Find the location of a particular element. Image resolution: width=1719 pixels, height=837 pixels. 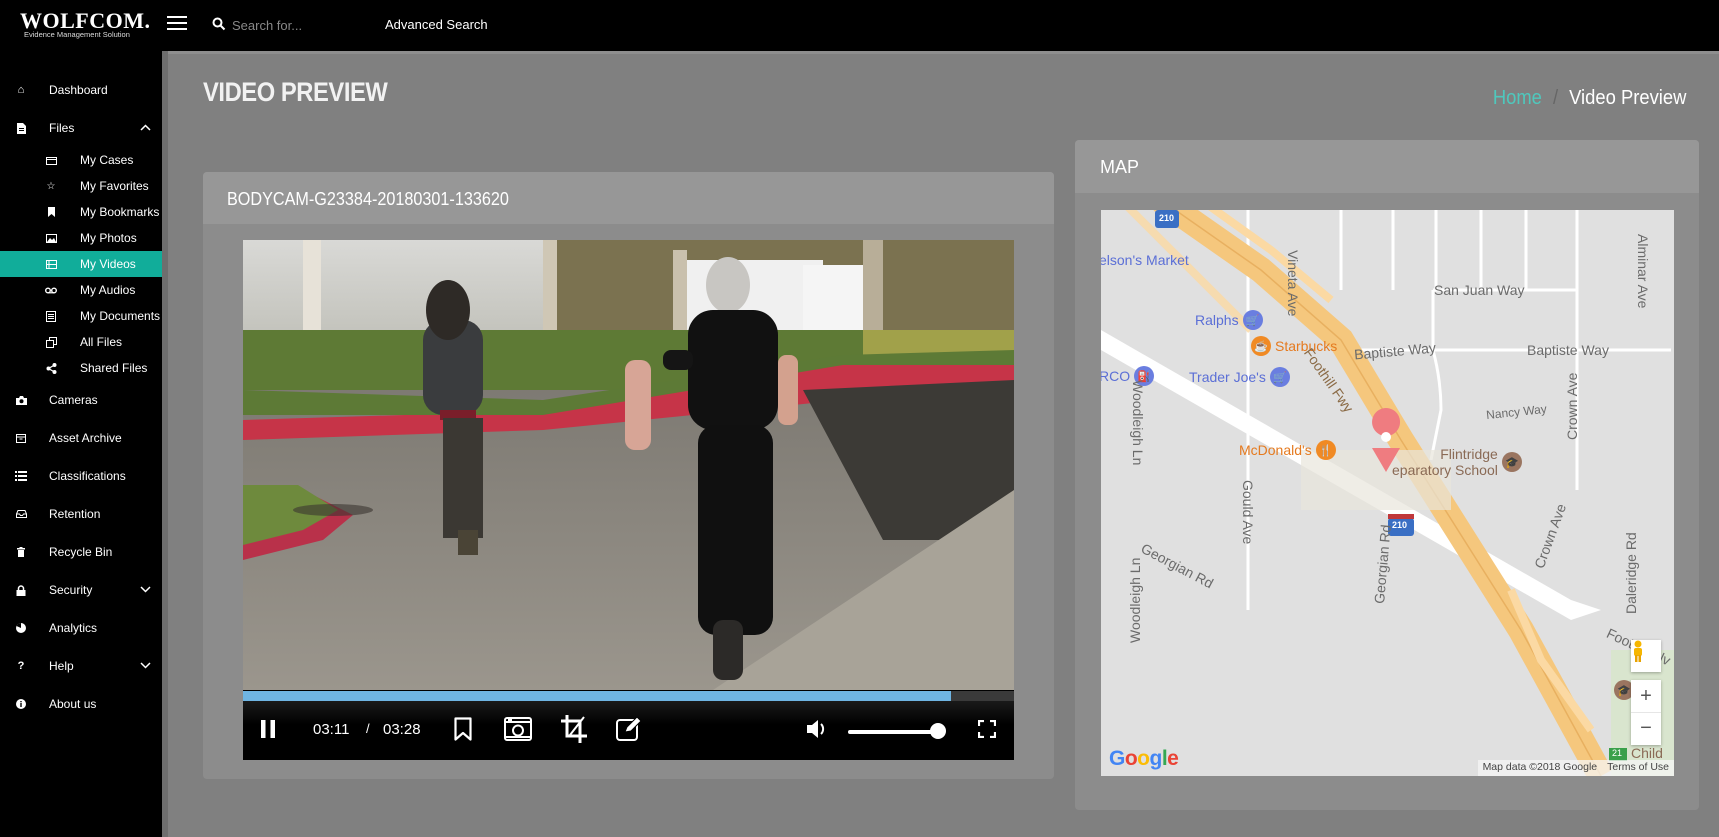

sidebar-item-recycle-bin: Recycle Bin is located at coordinates (81, 552).